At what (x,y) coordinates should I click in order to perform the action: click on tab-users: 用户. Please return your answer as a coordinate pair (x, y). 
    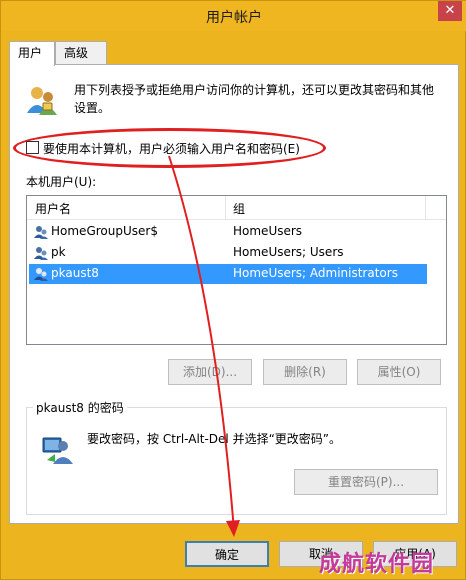
    Looking at the image, I should click on (32, 53).